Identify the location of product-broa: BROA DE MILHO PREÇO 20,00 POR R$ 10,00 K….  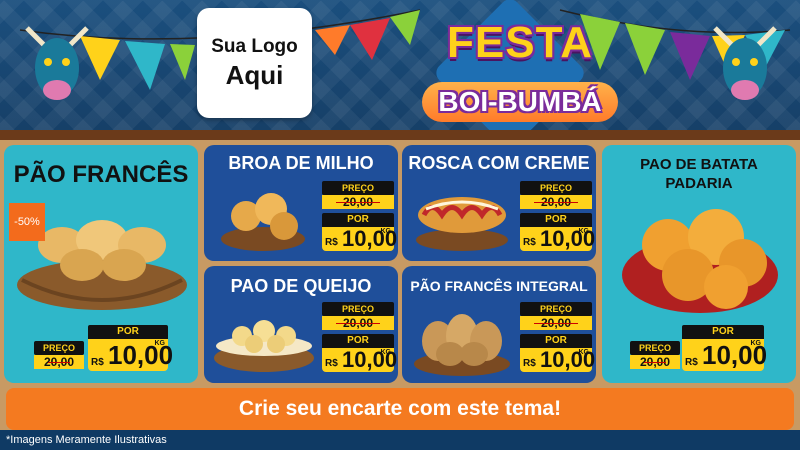
(301, 203).